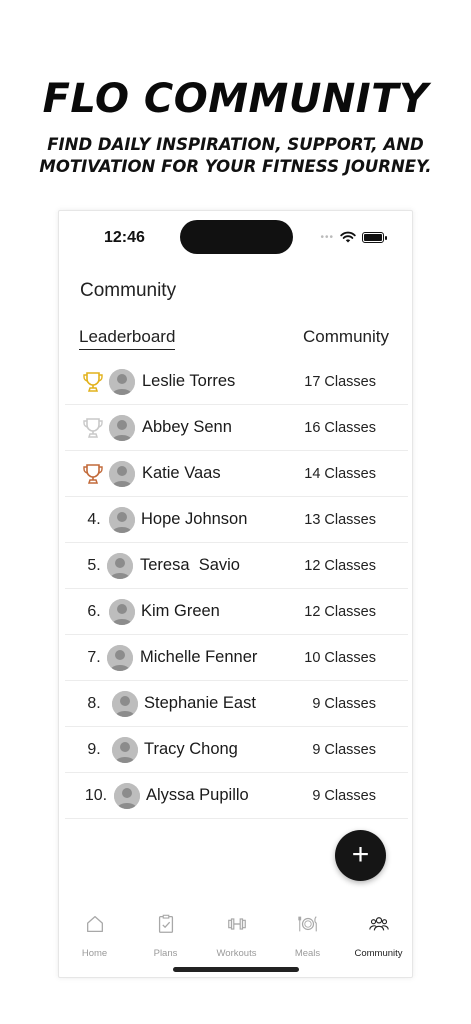  I want to click on class-count: 10 Classes, so click(340, 657).